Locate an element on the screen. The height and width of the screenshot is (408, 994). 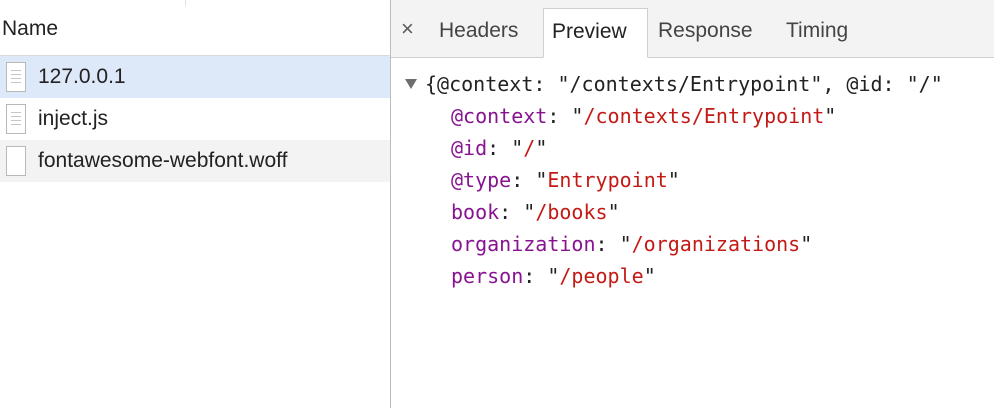
json-key: organization is located at coordinates (523, 244).